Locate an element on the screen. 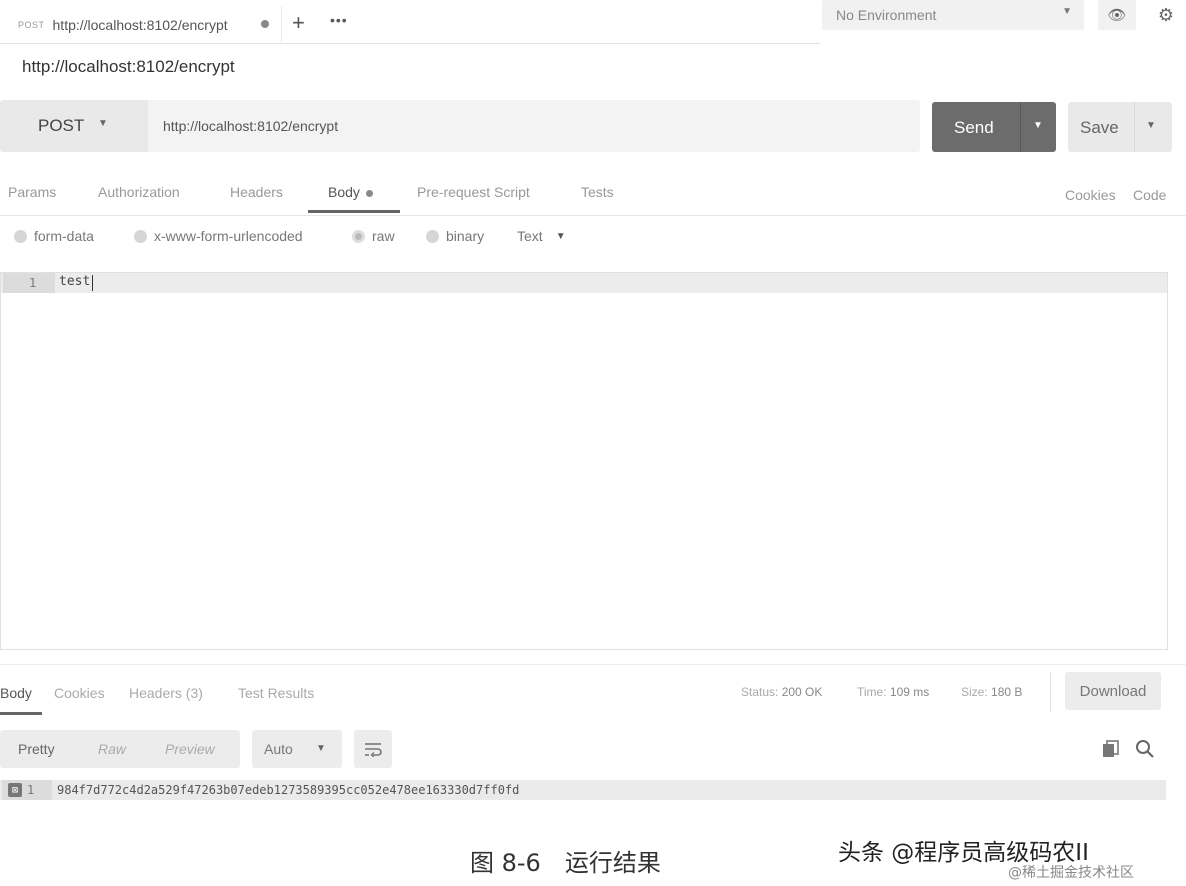  download-button: Download is located at coordinates (1113, 691).